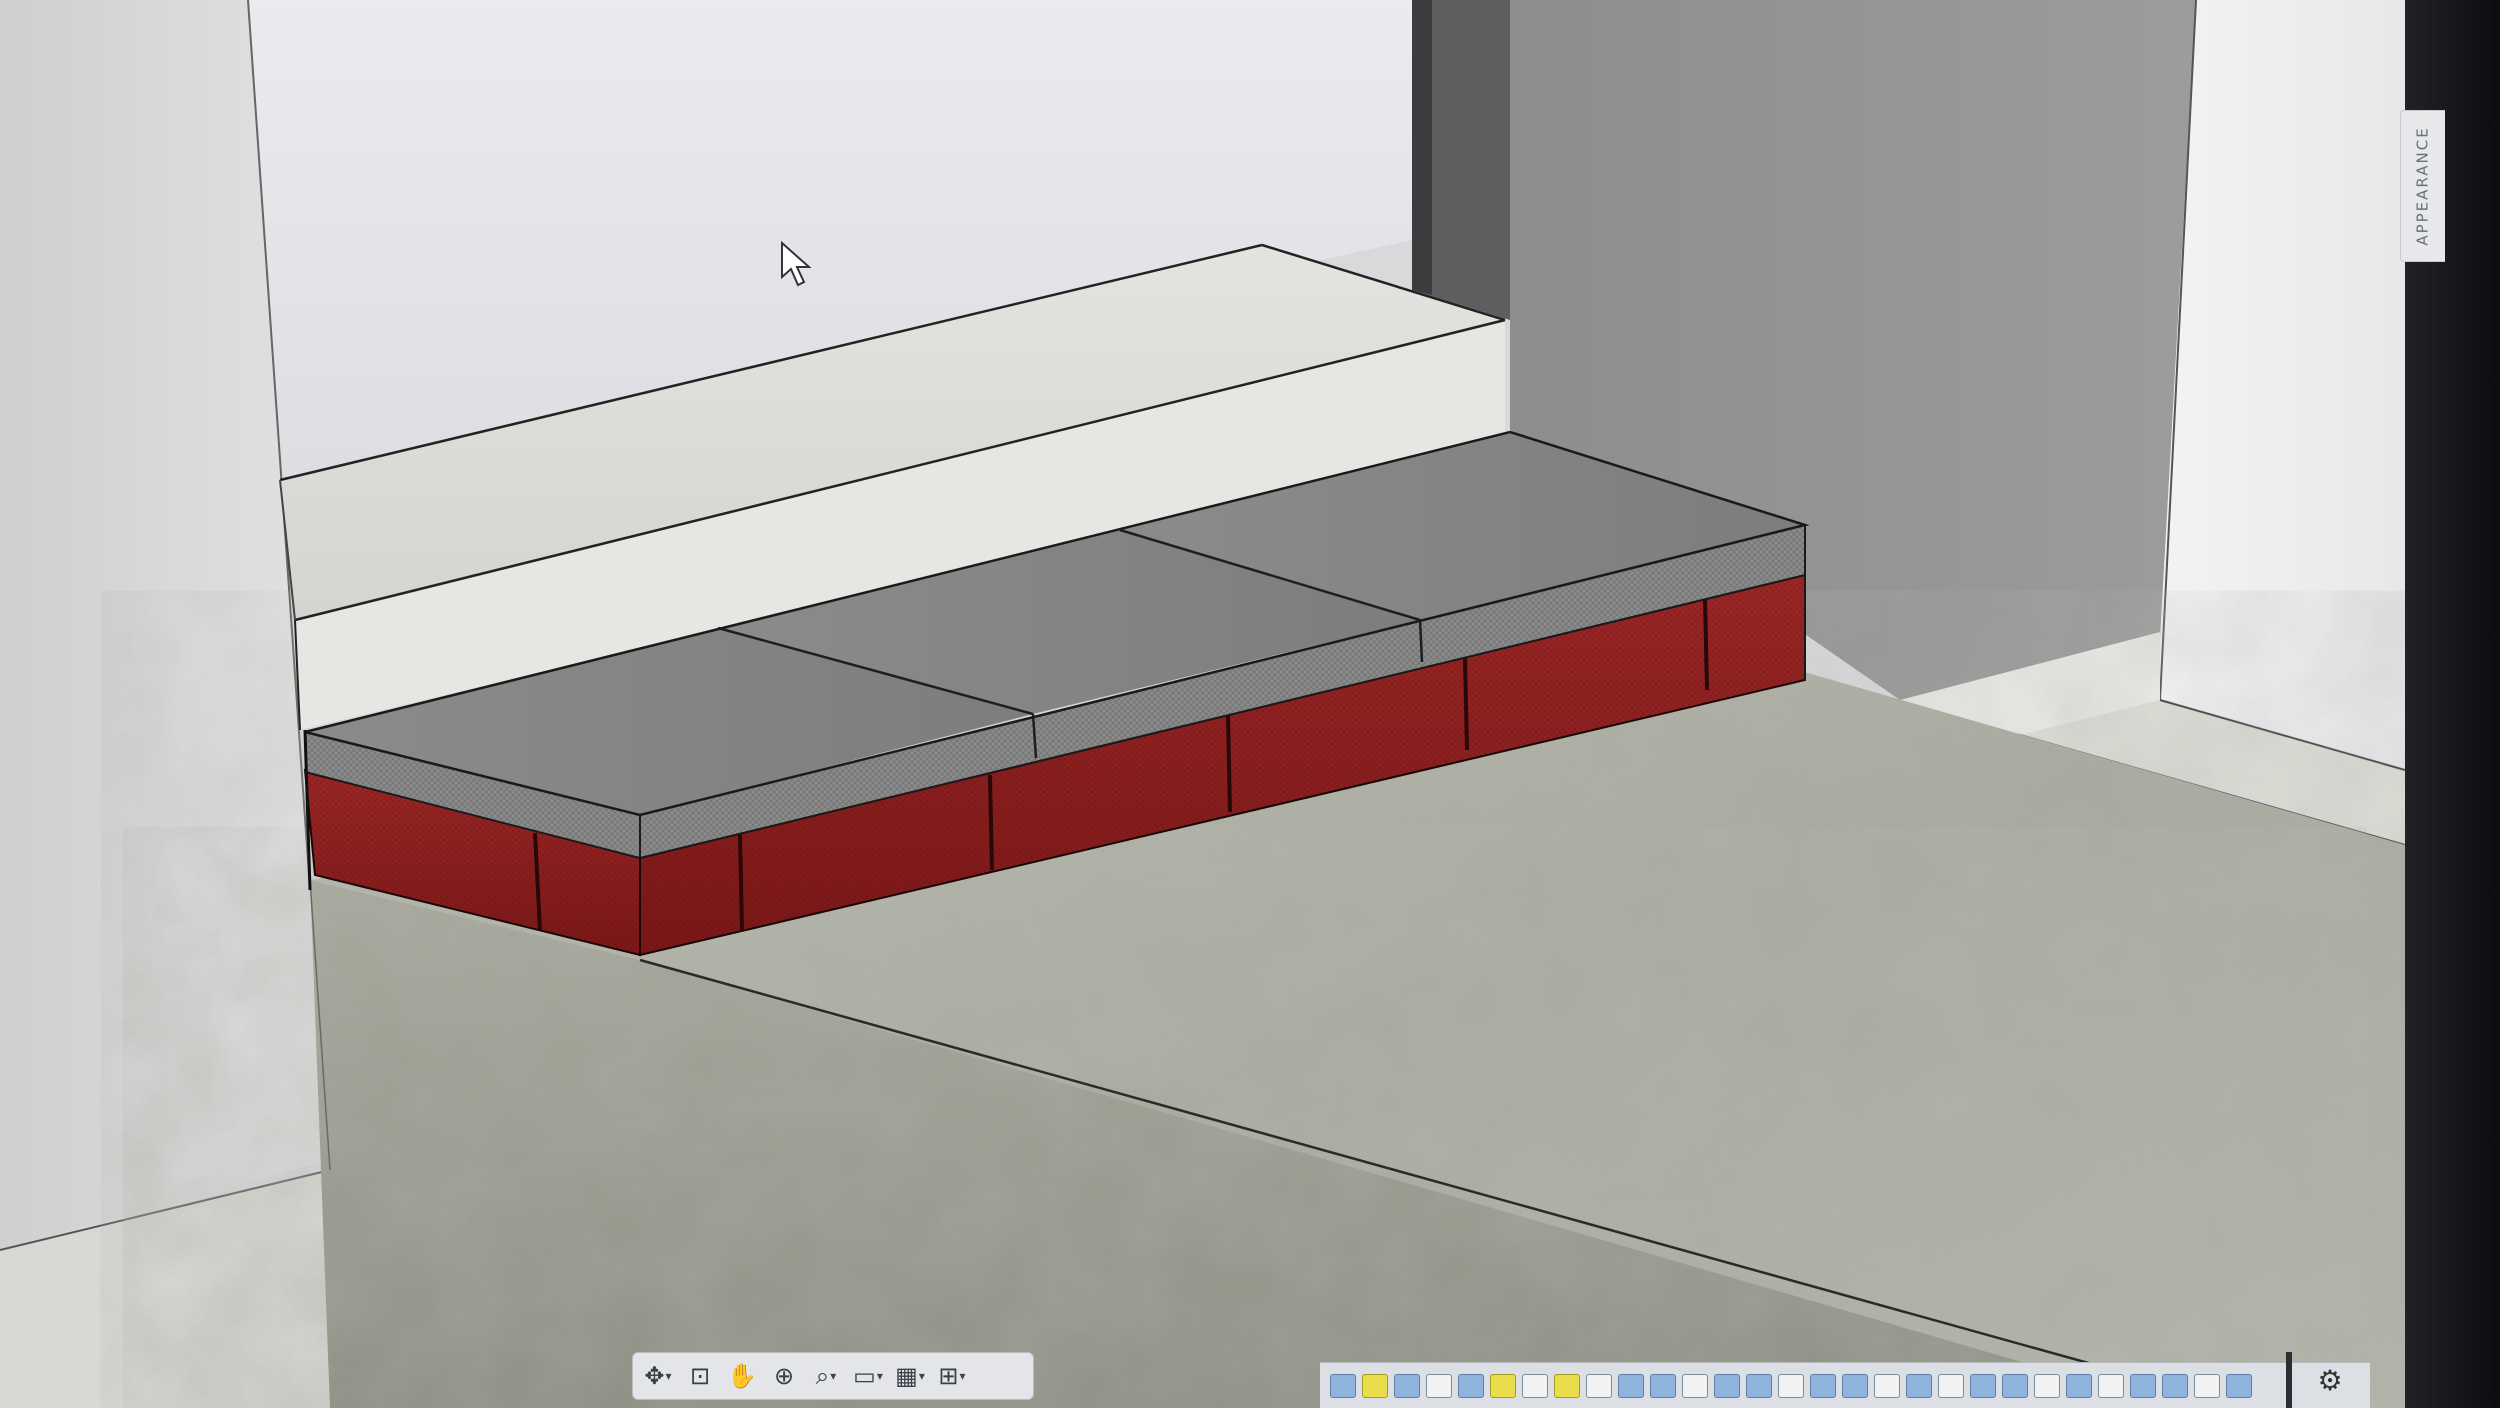  Describe the element at coordinates (952, 1376) in the screenshot. I see `viewports-icon: ⊞ ▾` at that location.